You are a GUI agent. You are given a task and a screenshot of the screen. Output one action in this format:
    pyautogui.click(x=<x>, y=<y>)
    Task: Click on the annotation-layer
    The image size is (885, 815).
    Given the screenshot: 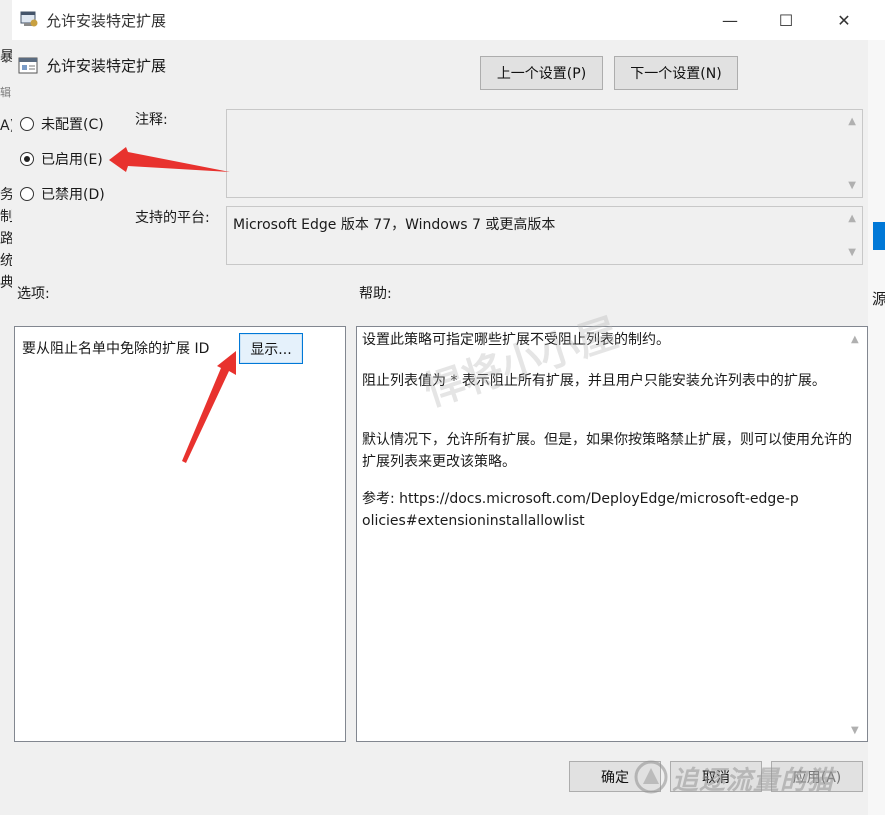 What is the action you would take?
    pyautogui.click(x=172, y=305)
    